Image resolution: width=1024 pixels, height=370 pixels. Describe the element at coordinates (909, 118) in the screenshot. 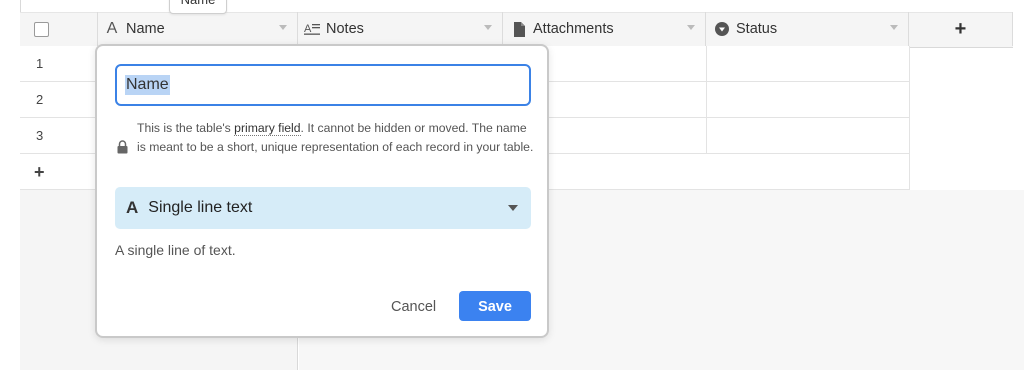

I see `grid-right-border` at that location.